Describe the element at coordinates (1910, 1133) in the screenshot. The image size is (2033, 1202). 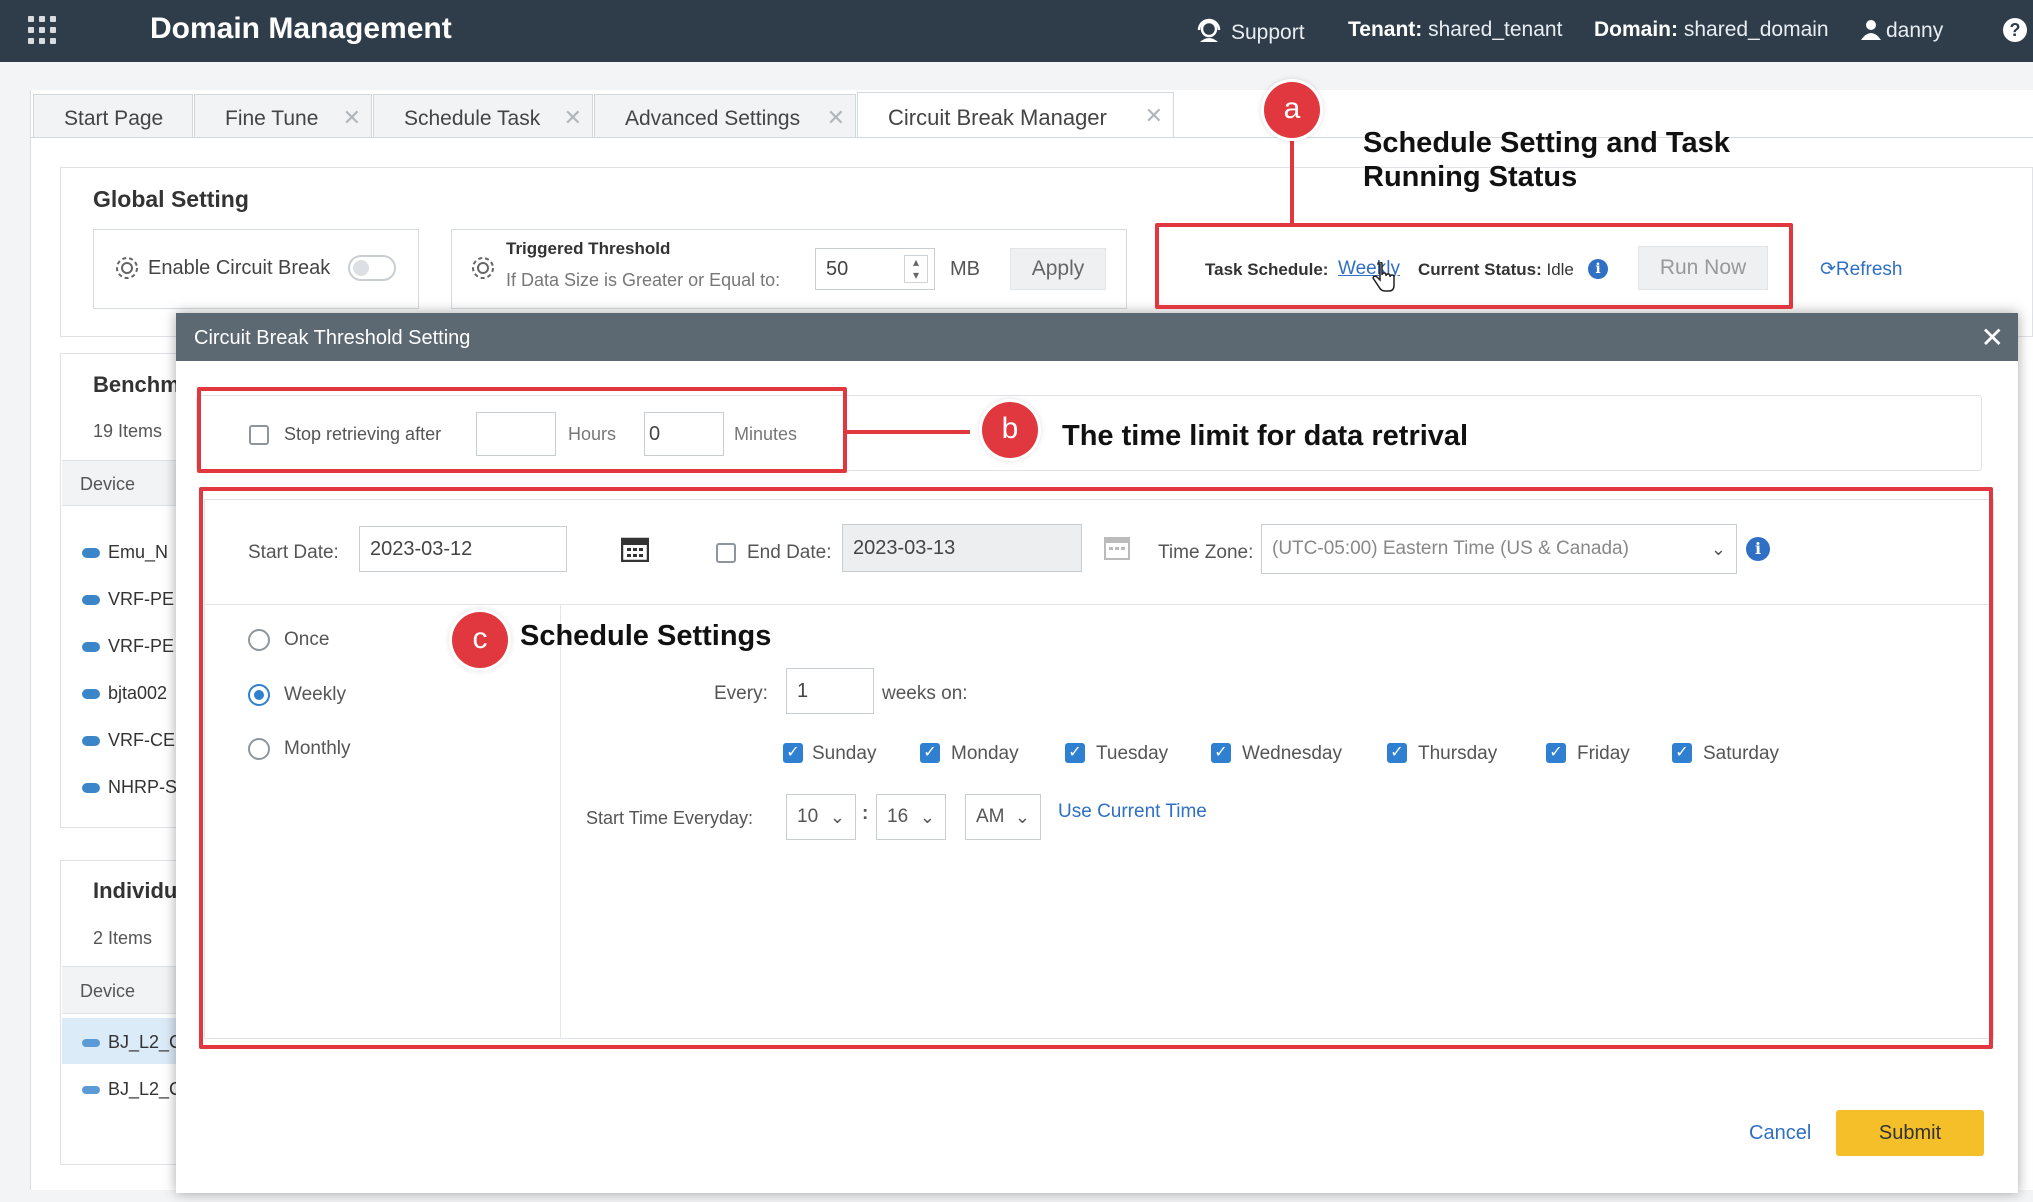
I see `submit-button: Submit` at that location.